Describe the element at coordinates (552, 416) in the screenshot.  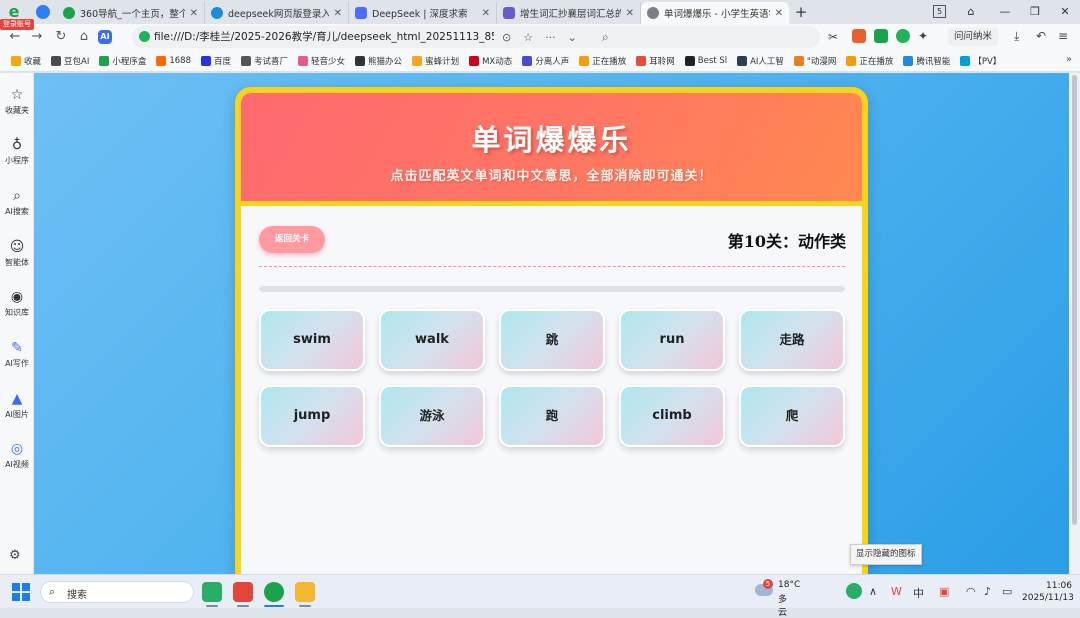
I see `word-card: 跑` at that location.